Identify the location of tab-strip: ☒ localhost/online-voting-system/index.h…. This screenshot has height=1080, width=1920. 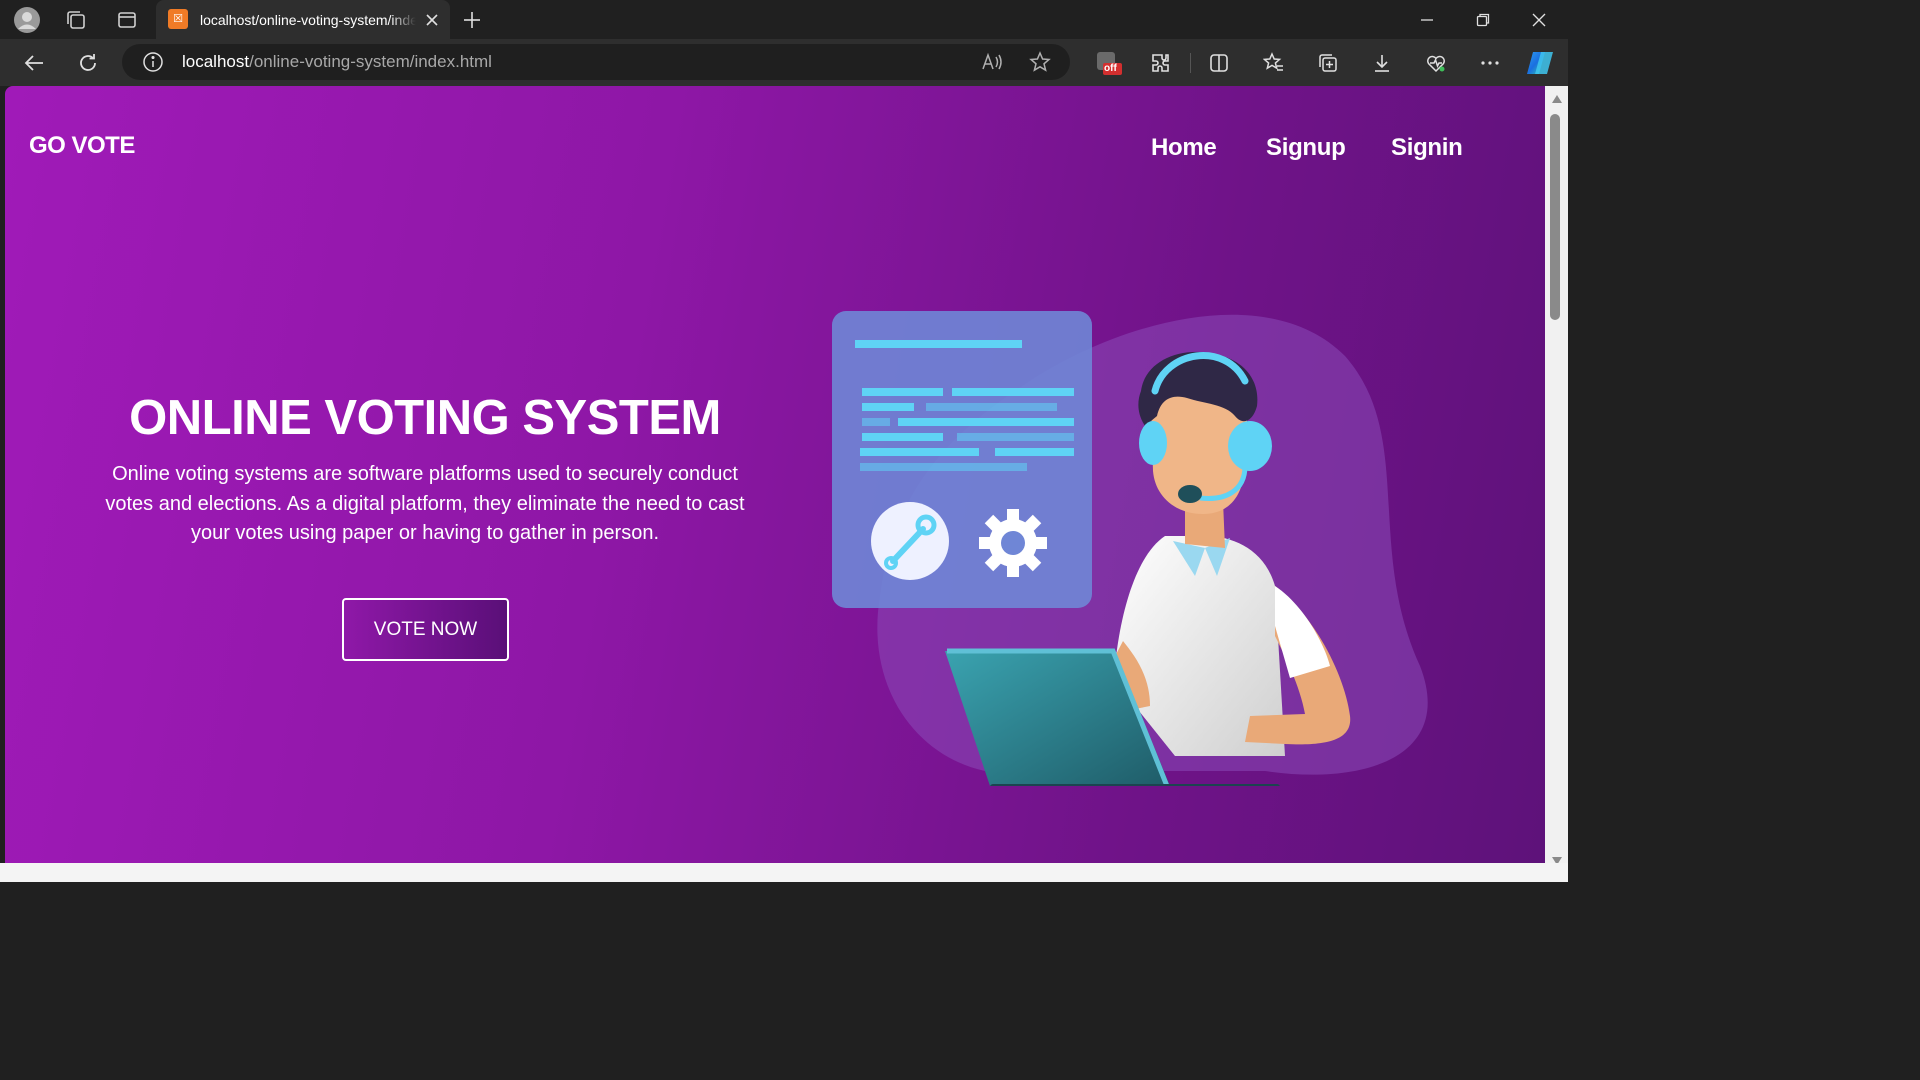
(784, 19).